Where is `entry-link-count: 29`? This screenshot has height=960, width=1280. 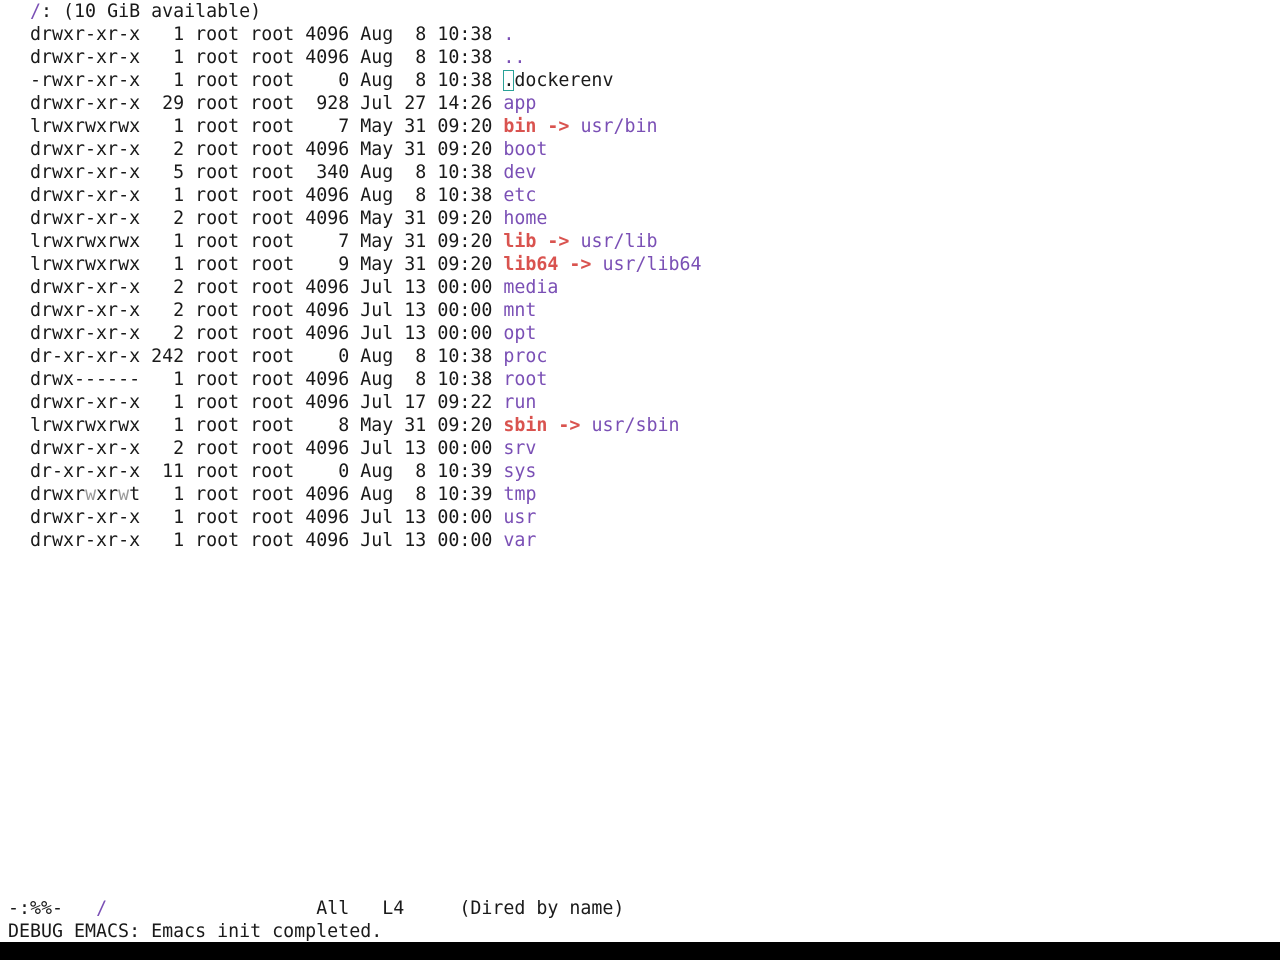 entry-link-count: 29 is located at coordinates (173, 103).